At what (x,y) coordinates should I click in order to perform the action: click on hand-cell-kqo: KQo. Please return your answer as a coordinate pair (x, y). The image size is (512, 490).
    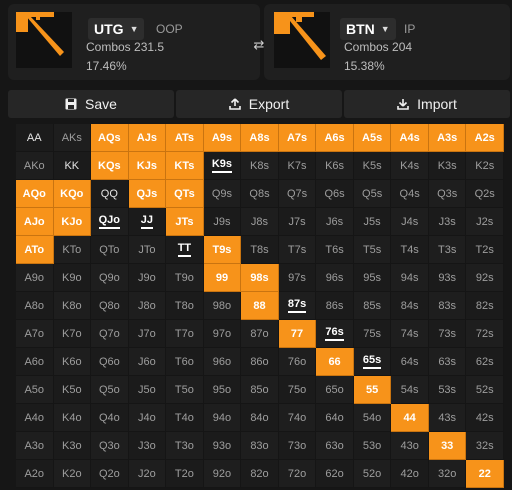
    Looking at the image, I should click on (72, 194).